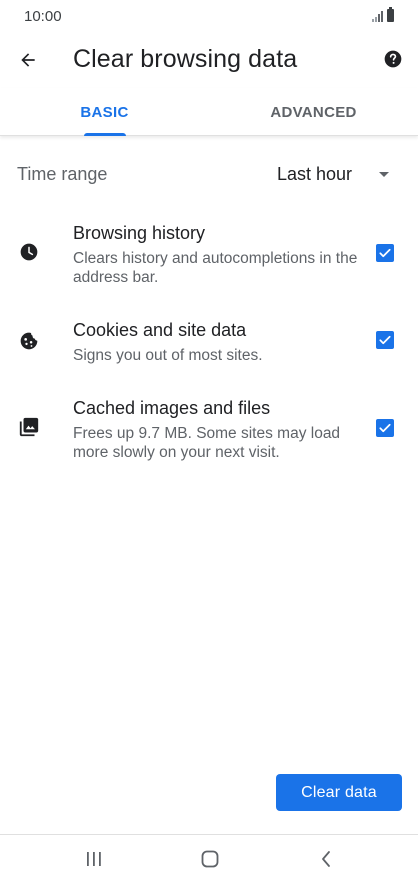 This screenshot has width=418, height=882. I want to click on checkbox-cookies, so click(385, 340).